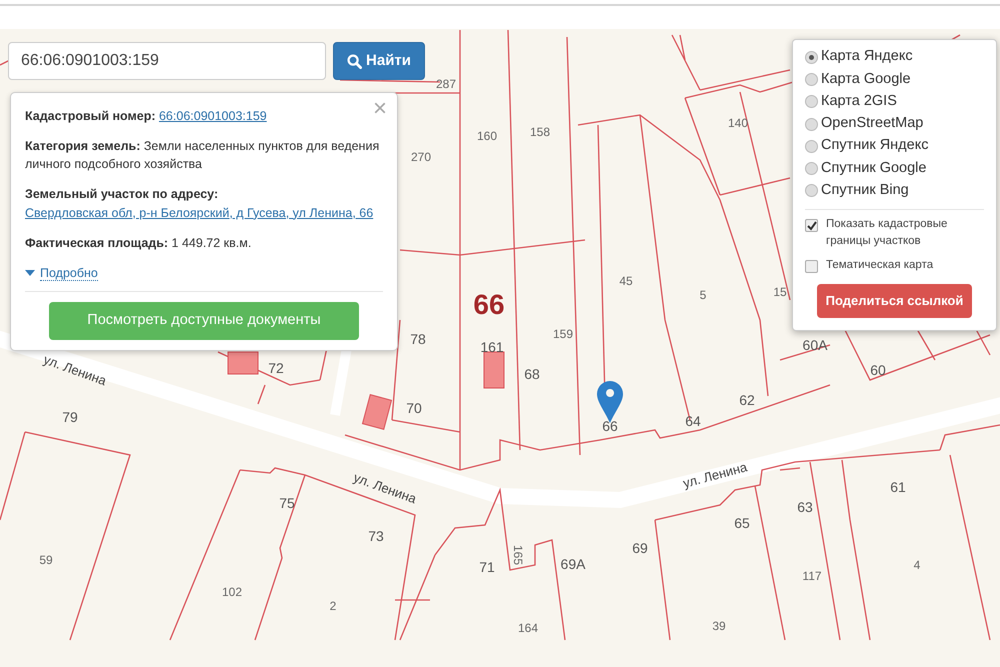 This screenshot has width=1000, height=667. Describe the element at coordinates (703, 295) in the screenshot. I see `parcel-number: 5` at that location.